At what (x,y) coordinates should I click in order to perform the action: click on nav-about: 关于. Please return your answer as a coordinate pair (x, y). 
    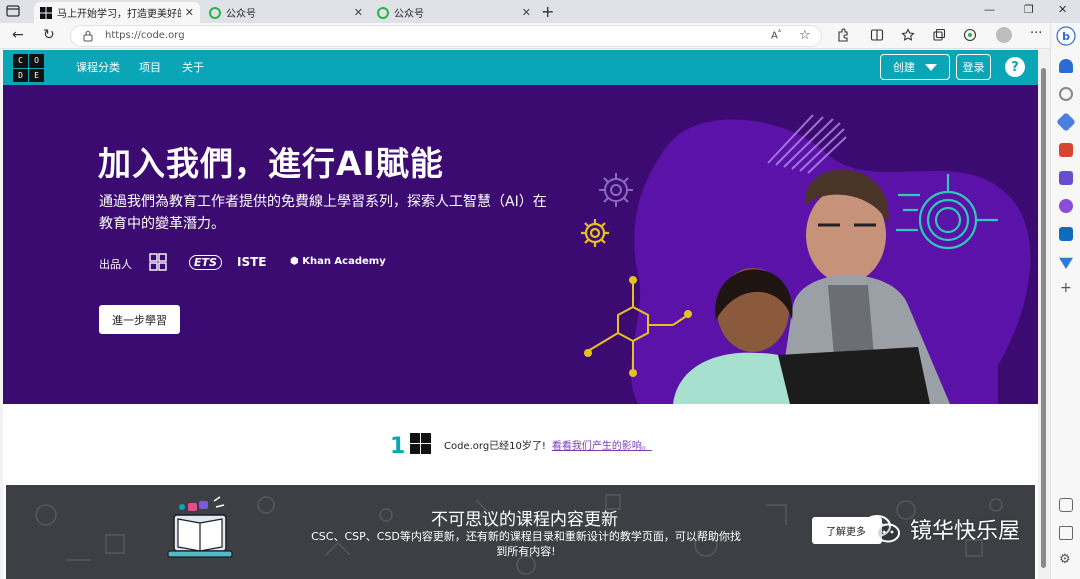
    Looking at the image, I should click on (193, 67).